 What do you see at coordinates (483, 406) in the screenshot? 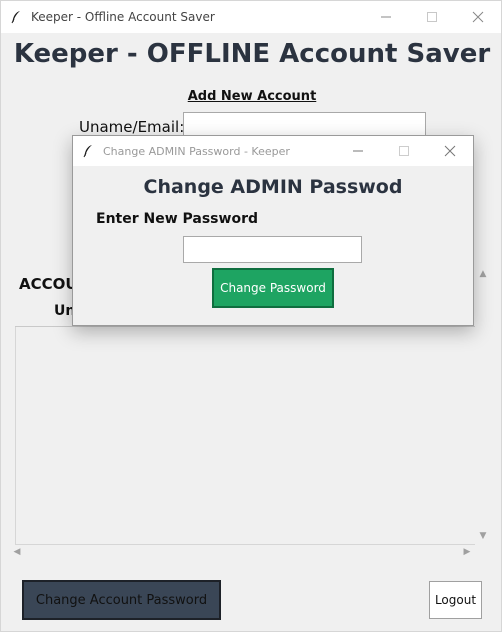
I see `vertical-scrollbar: ▲ ▼` at bounding box center [483, 406].